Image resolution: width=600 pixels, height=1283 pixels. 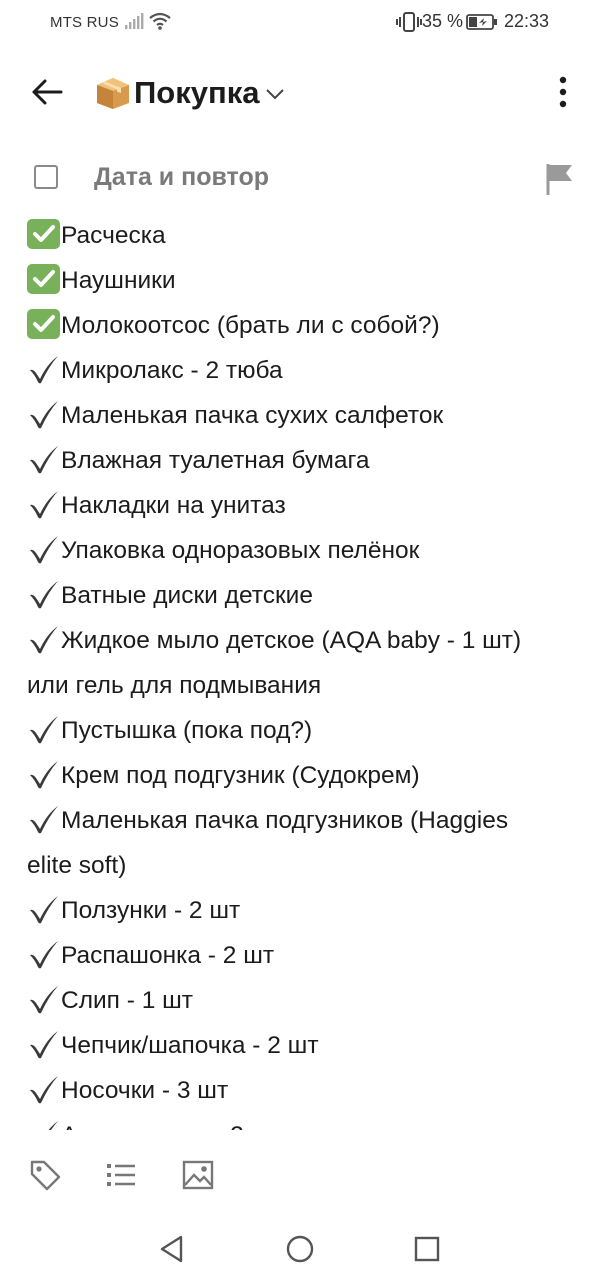 What do you see at coordinates (240, 550) in the screenshot?
I see `list-item-text: Упаковка одноразовых пелёнок` at bounding box center [240, 550].